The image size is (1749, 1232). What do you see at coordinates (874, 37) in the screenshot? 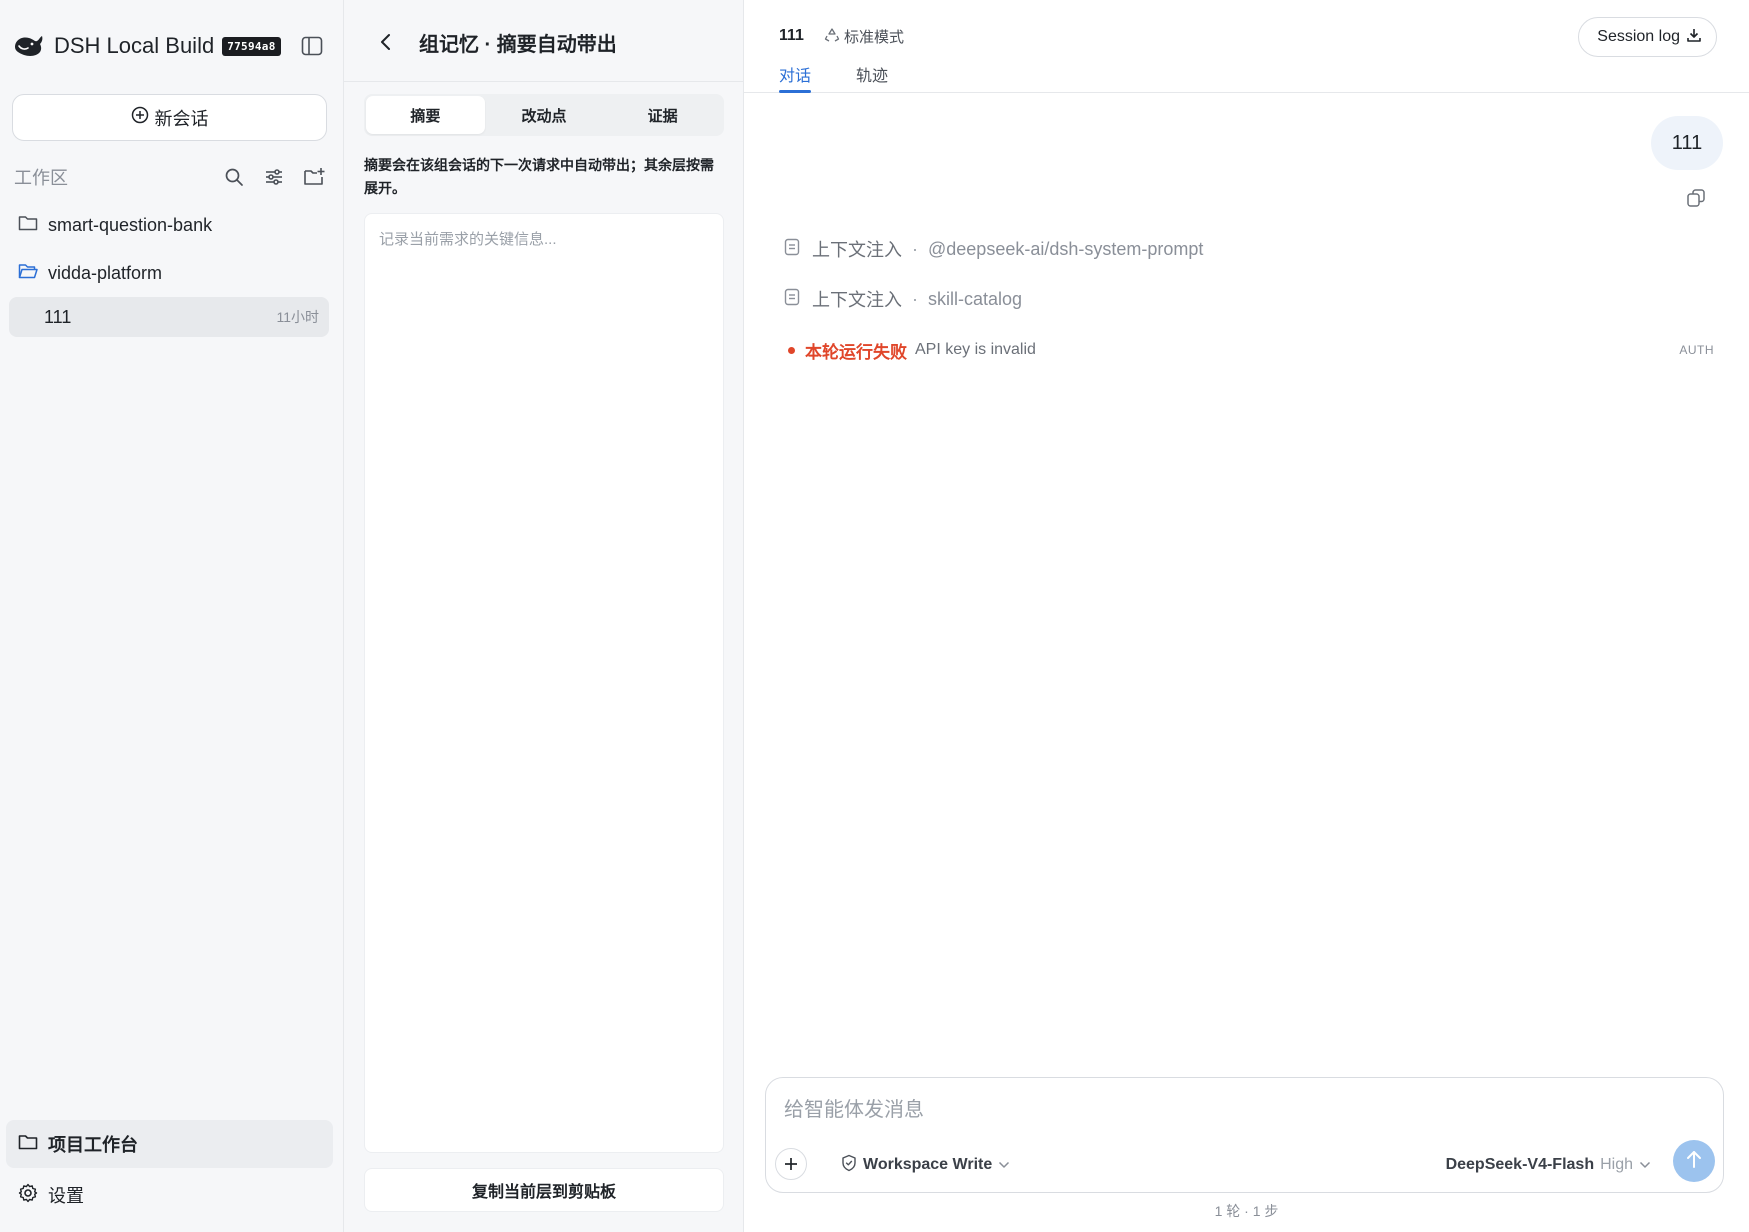
I see `mode-label: 标准模式` at bounding box center [874, 37].